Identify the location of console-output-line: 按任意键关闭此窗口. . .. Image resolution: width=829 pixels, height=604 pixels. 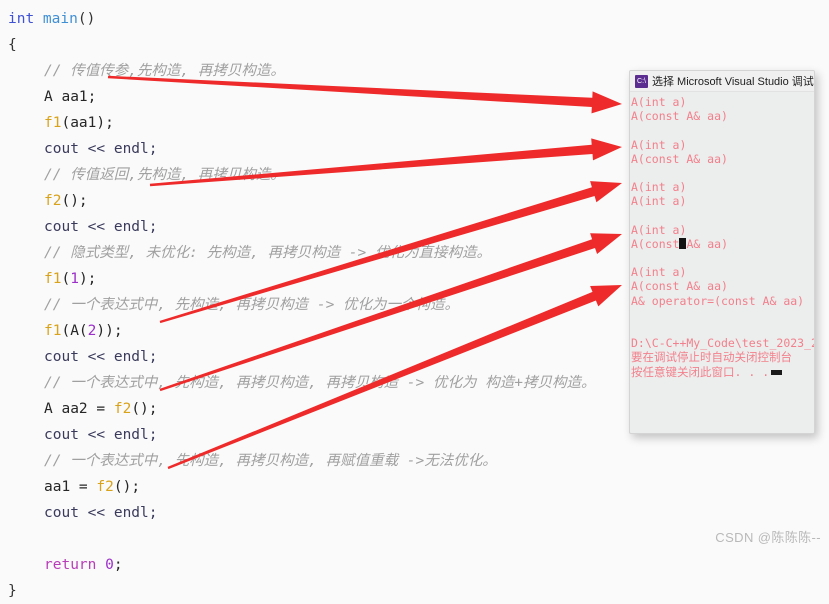
(722, 372).